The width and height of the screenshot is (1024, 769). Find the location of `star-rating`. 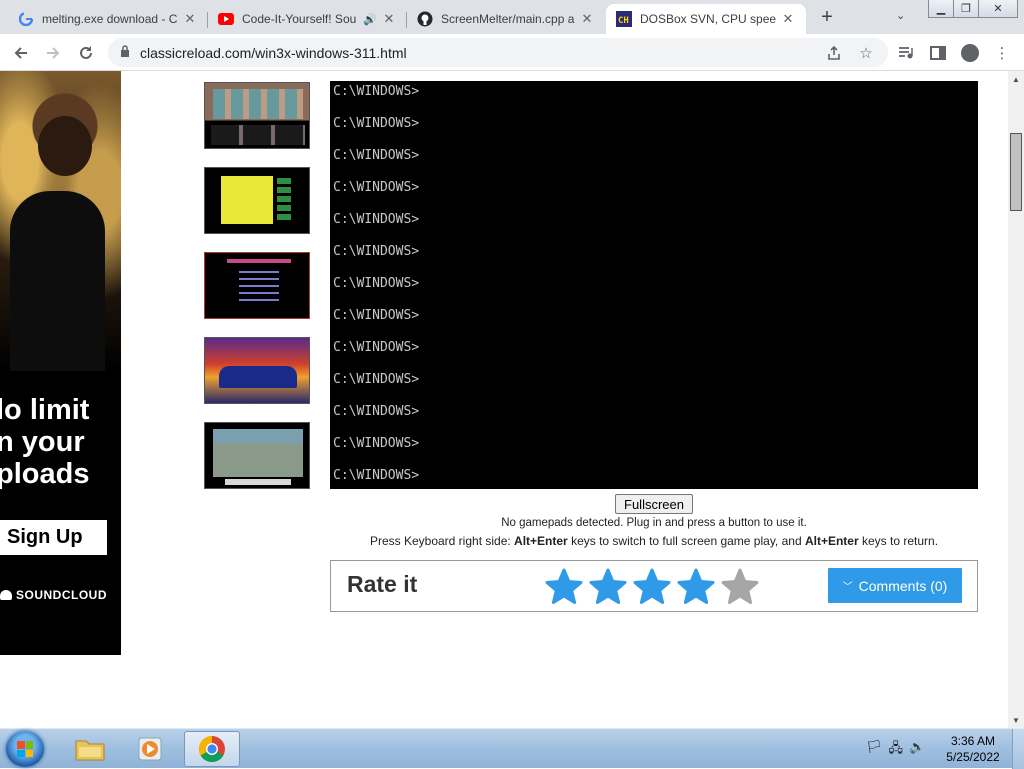

star-rating is located at coordinates (652, 587).